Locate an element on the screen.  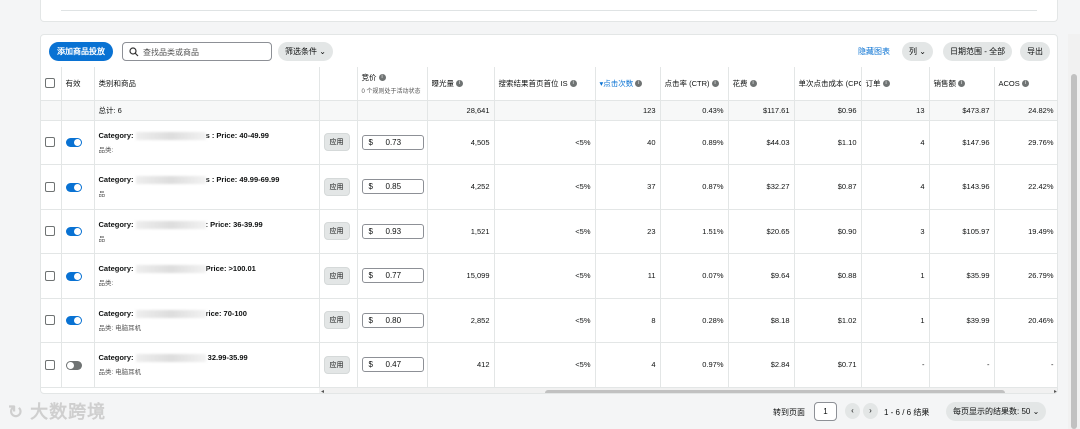
col-spend: 花费 i is located at coordinates (761, 84).